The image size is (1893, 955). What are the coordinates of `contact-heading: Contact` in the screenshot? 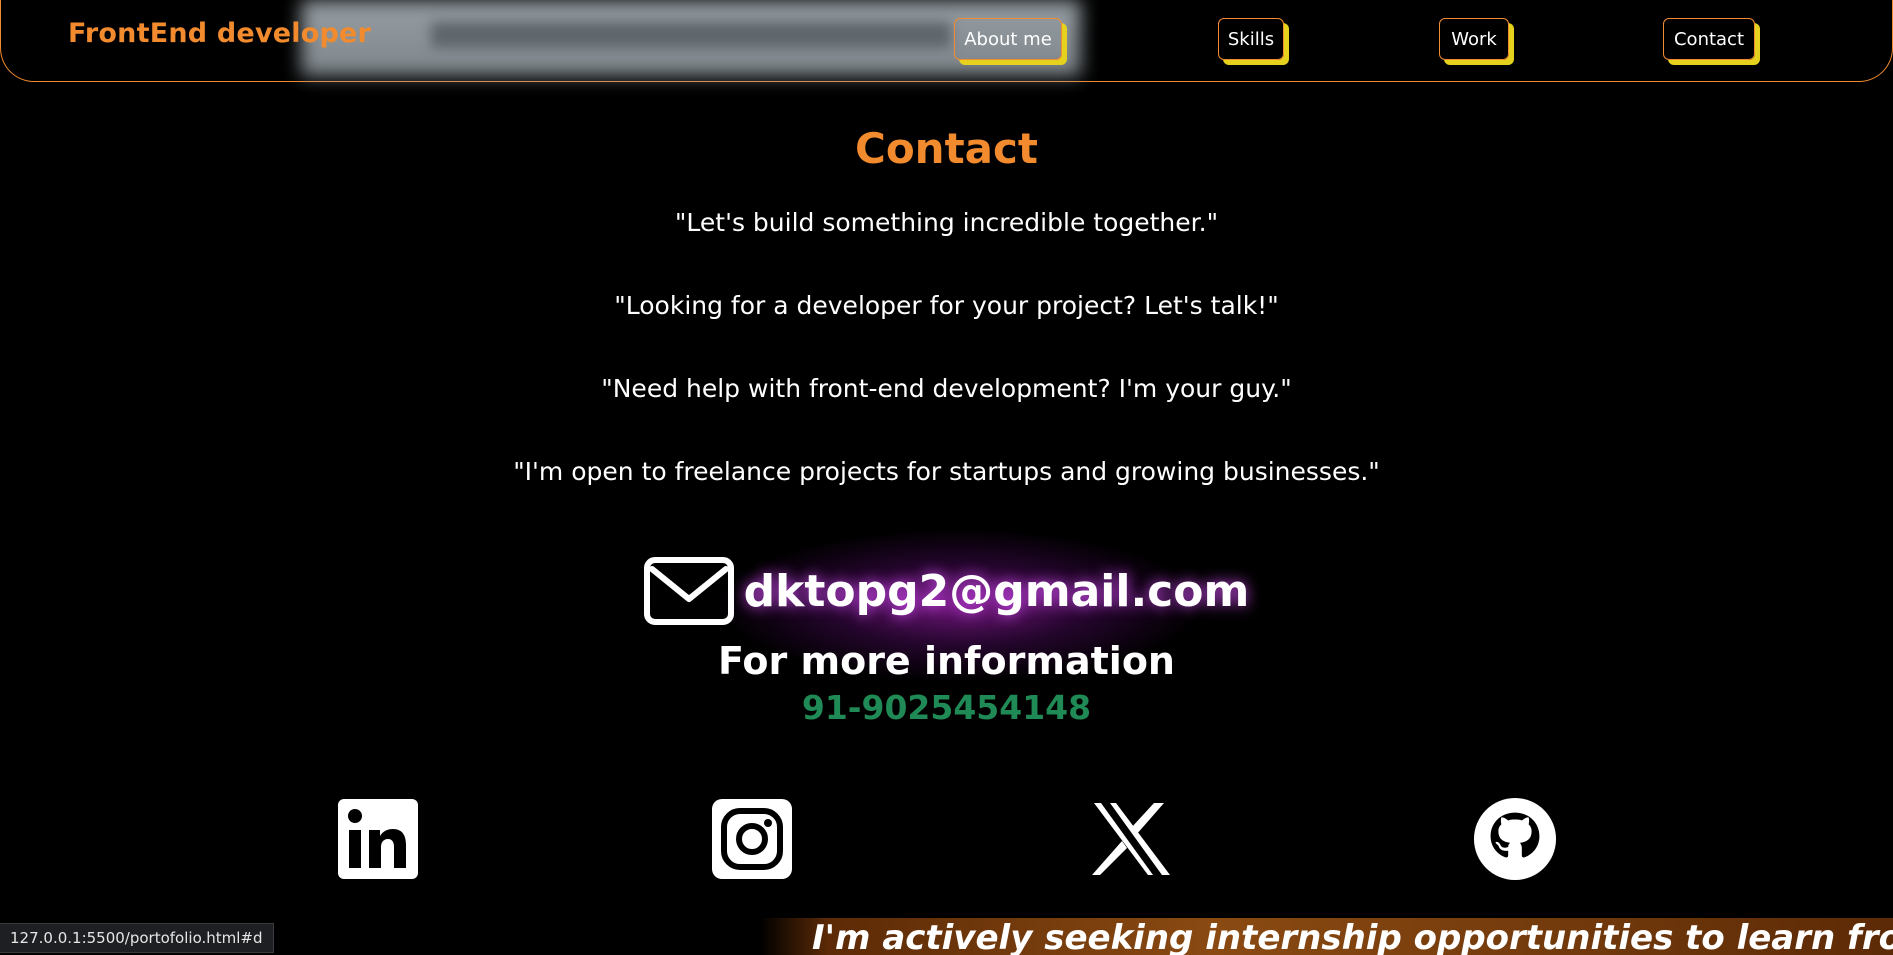 It's located at (946, 148).